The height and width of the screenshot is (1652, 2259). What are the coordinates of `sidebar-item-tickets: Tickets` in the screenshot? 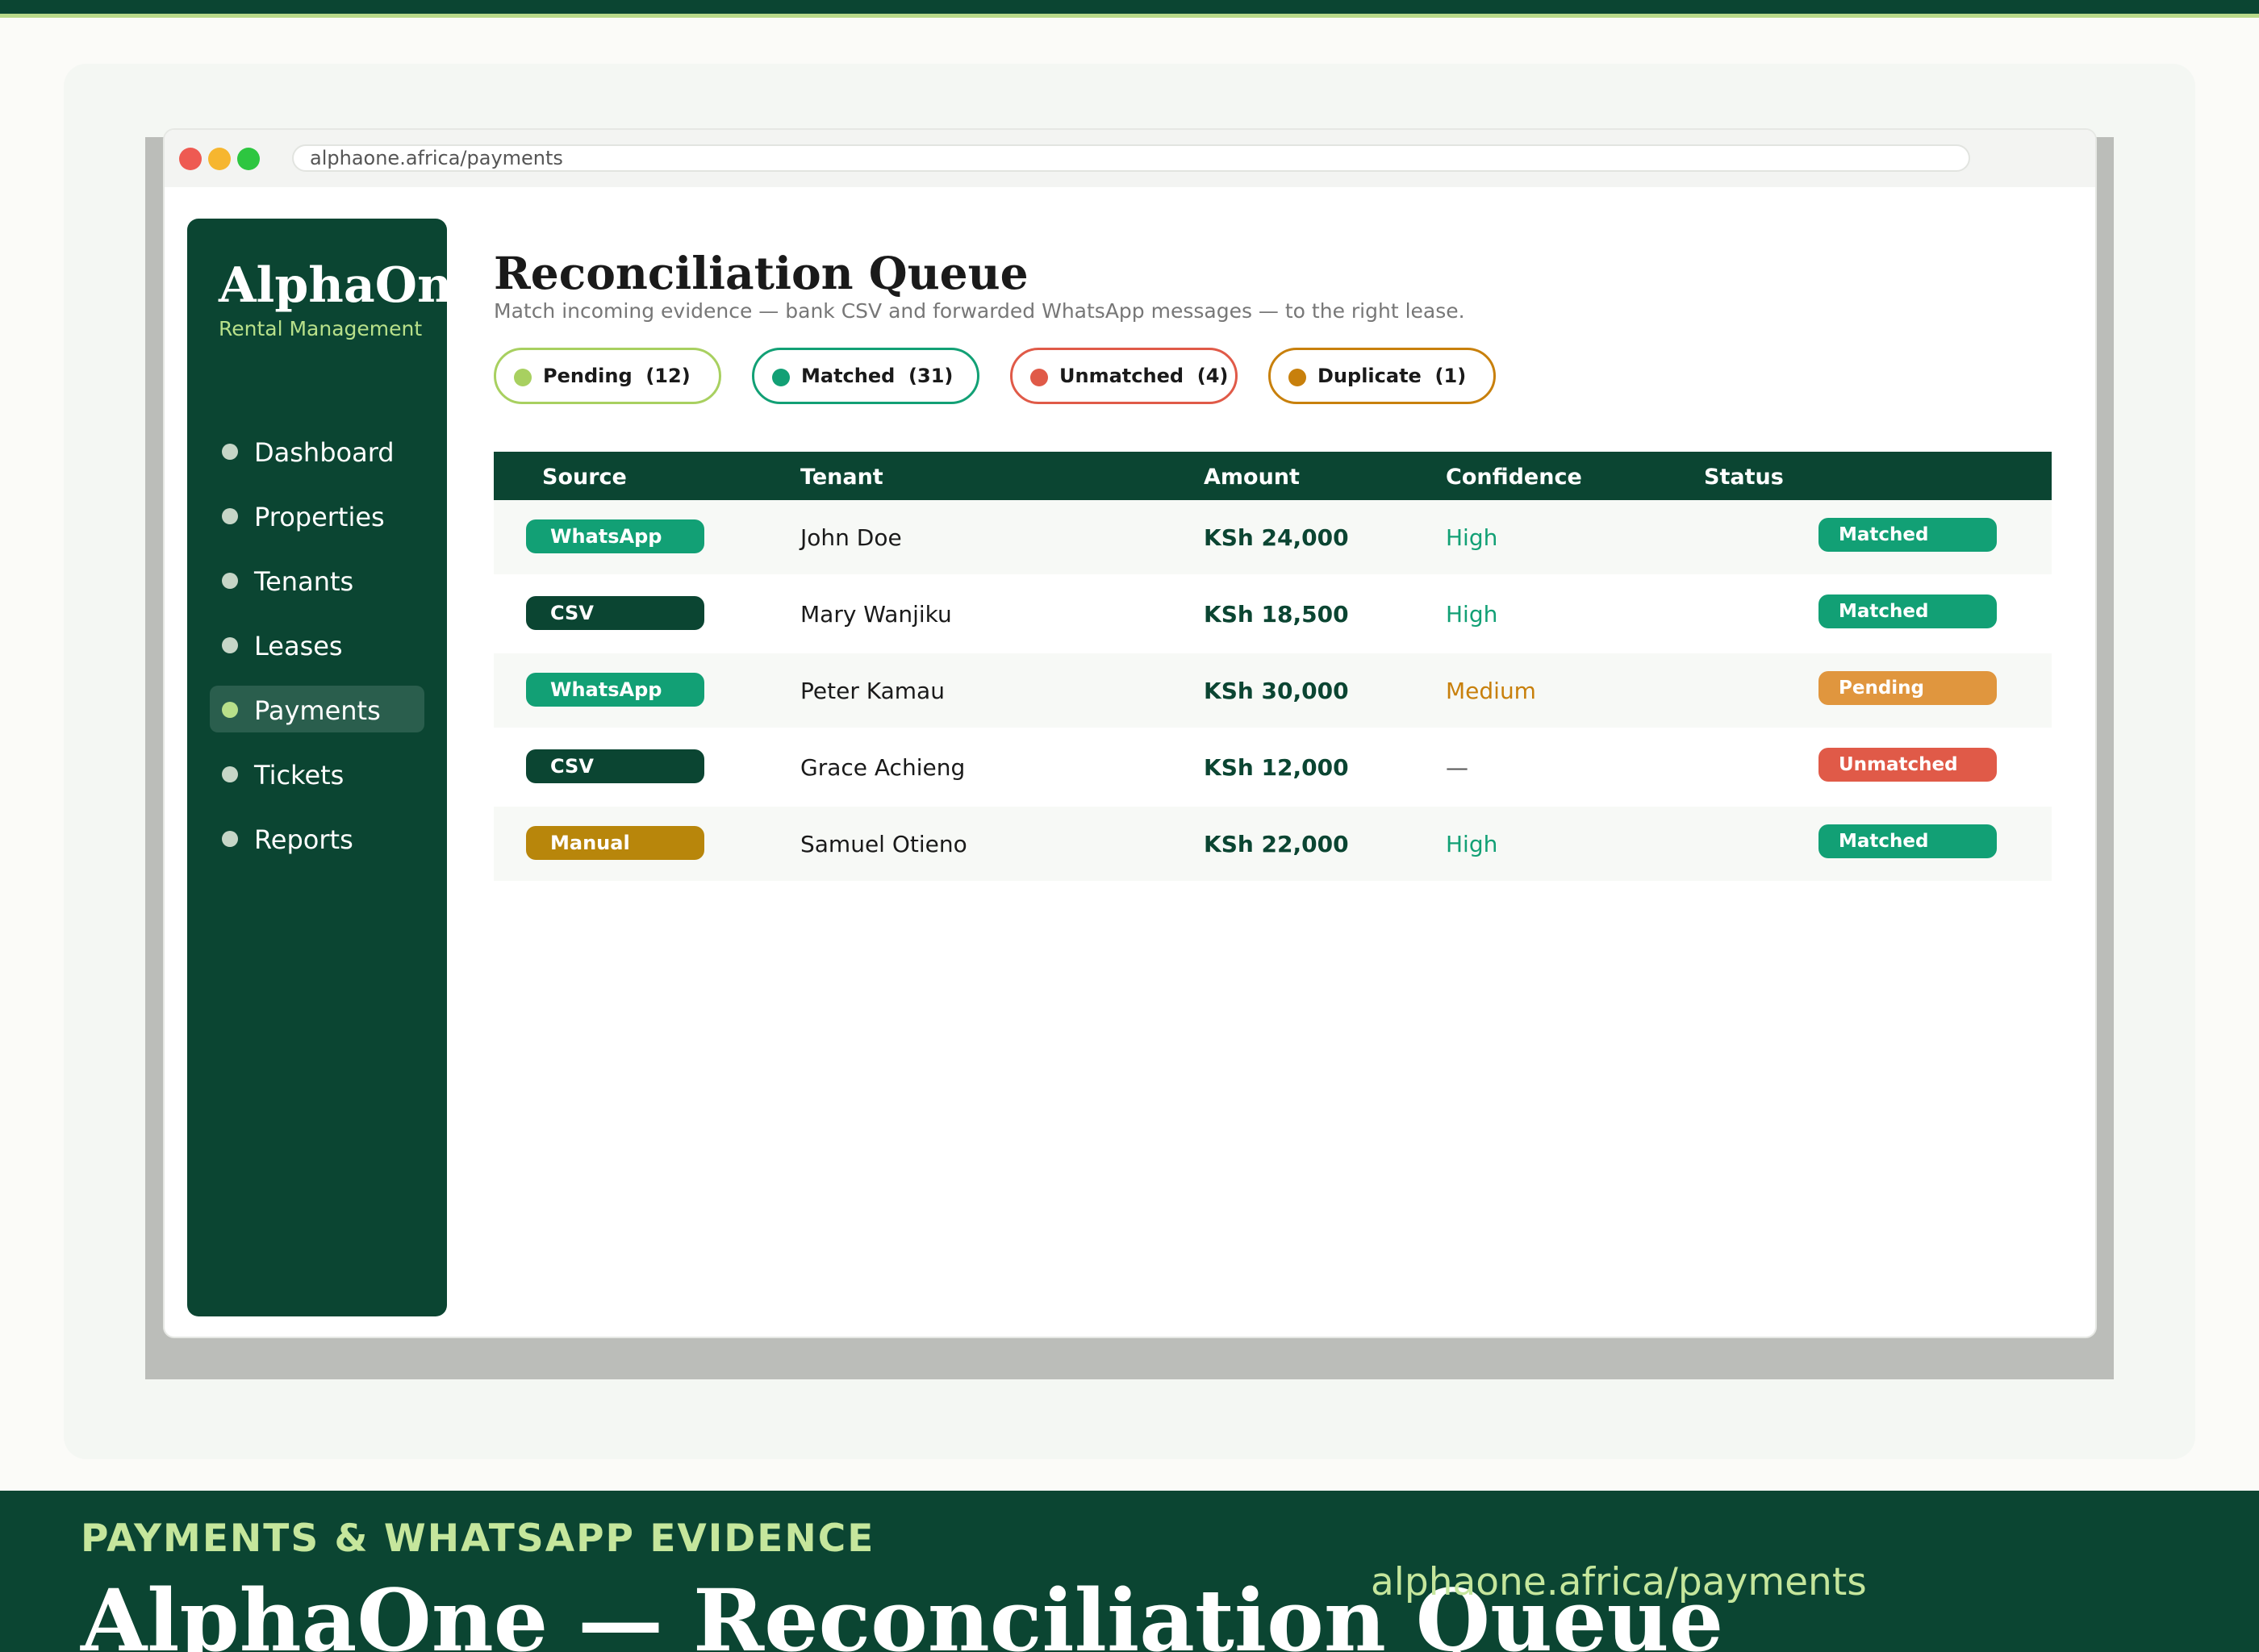 It's located at (317, 773).